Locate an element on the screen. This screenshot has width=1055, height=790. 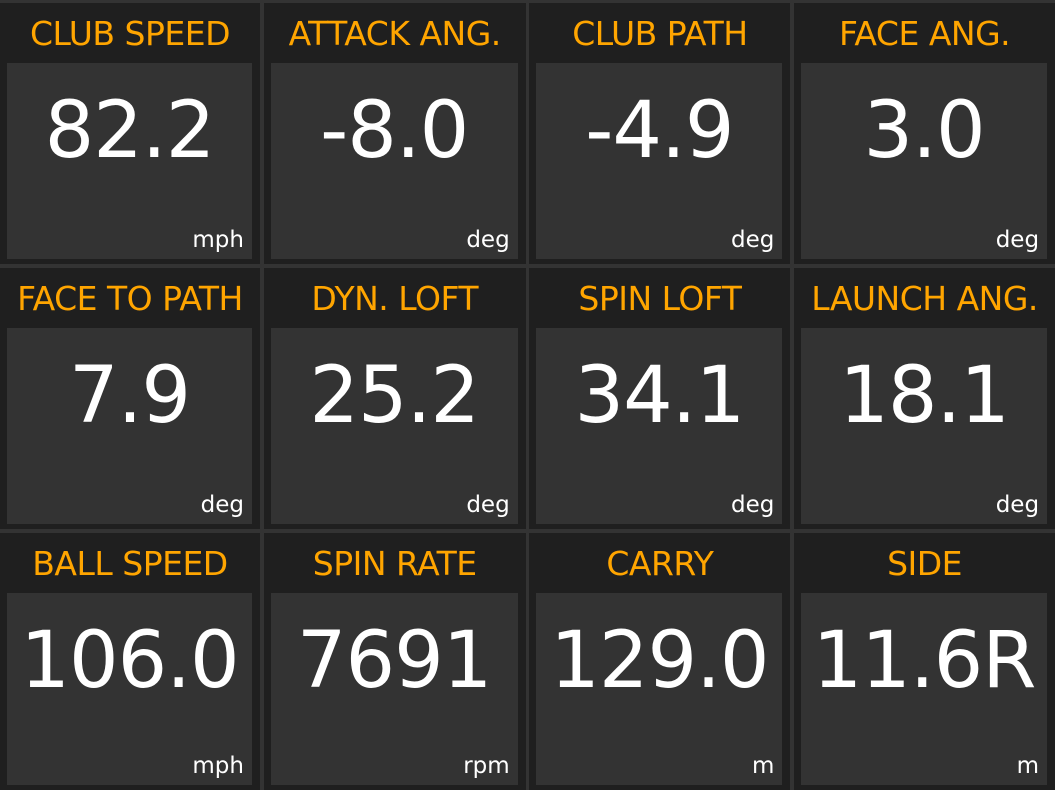
metric-panel: 129.0 m is located at coordinates (659, 689).